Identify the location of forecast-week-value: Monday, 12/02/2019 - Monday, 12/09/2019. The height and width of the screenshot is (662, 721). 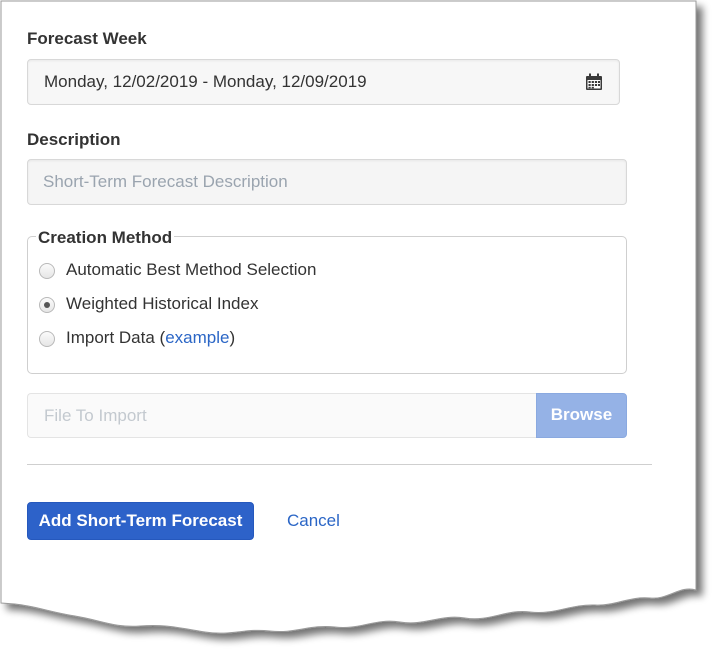
(205, 81).